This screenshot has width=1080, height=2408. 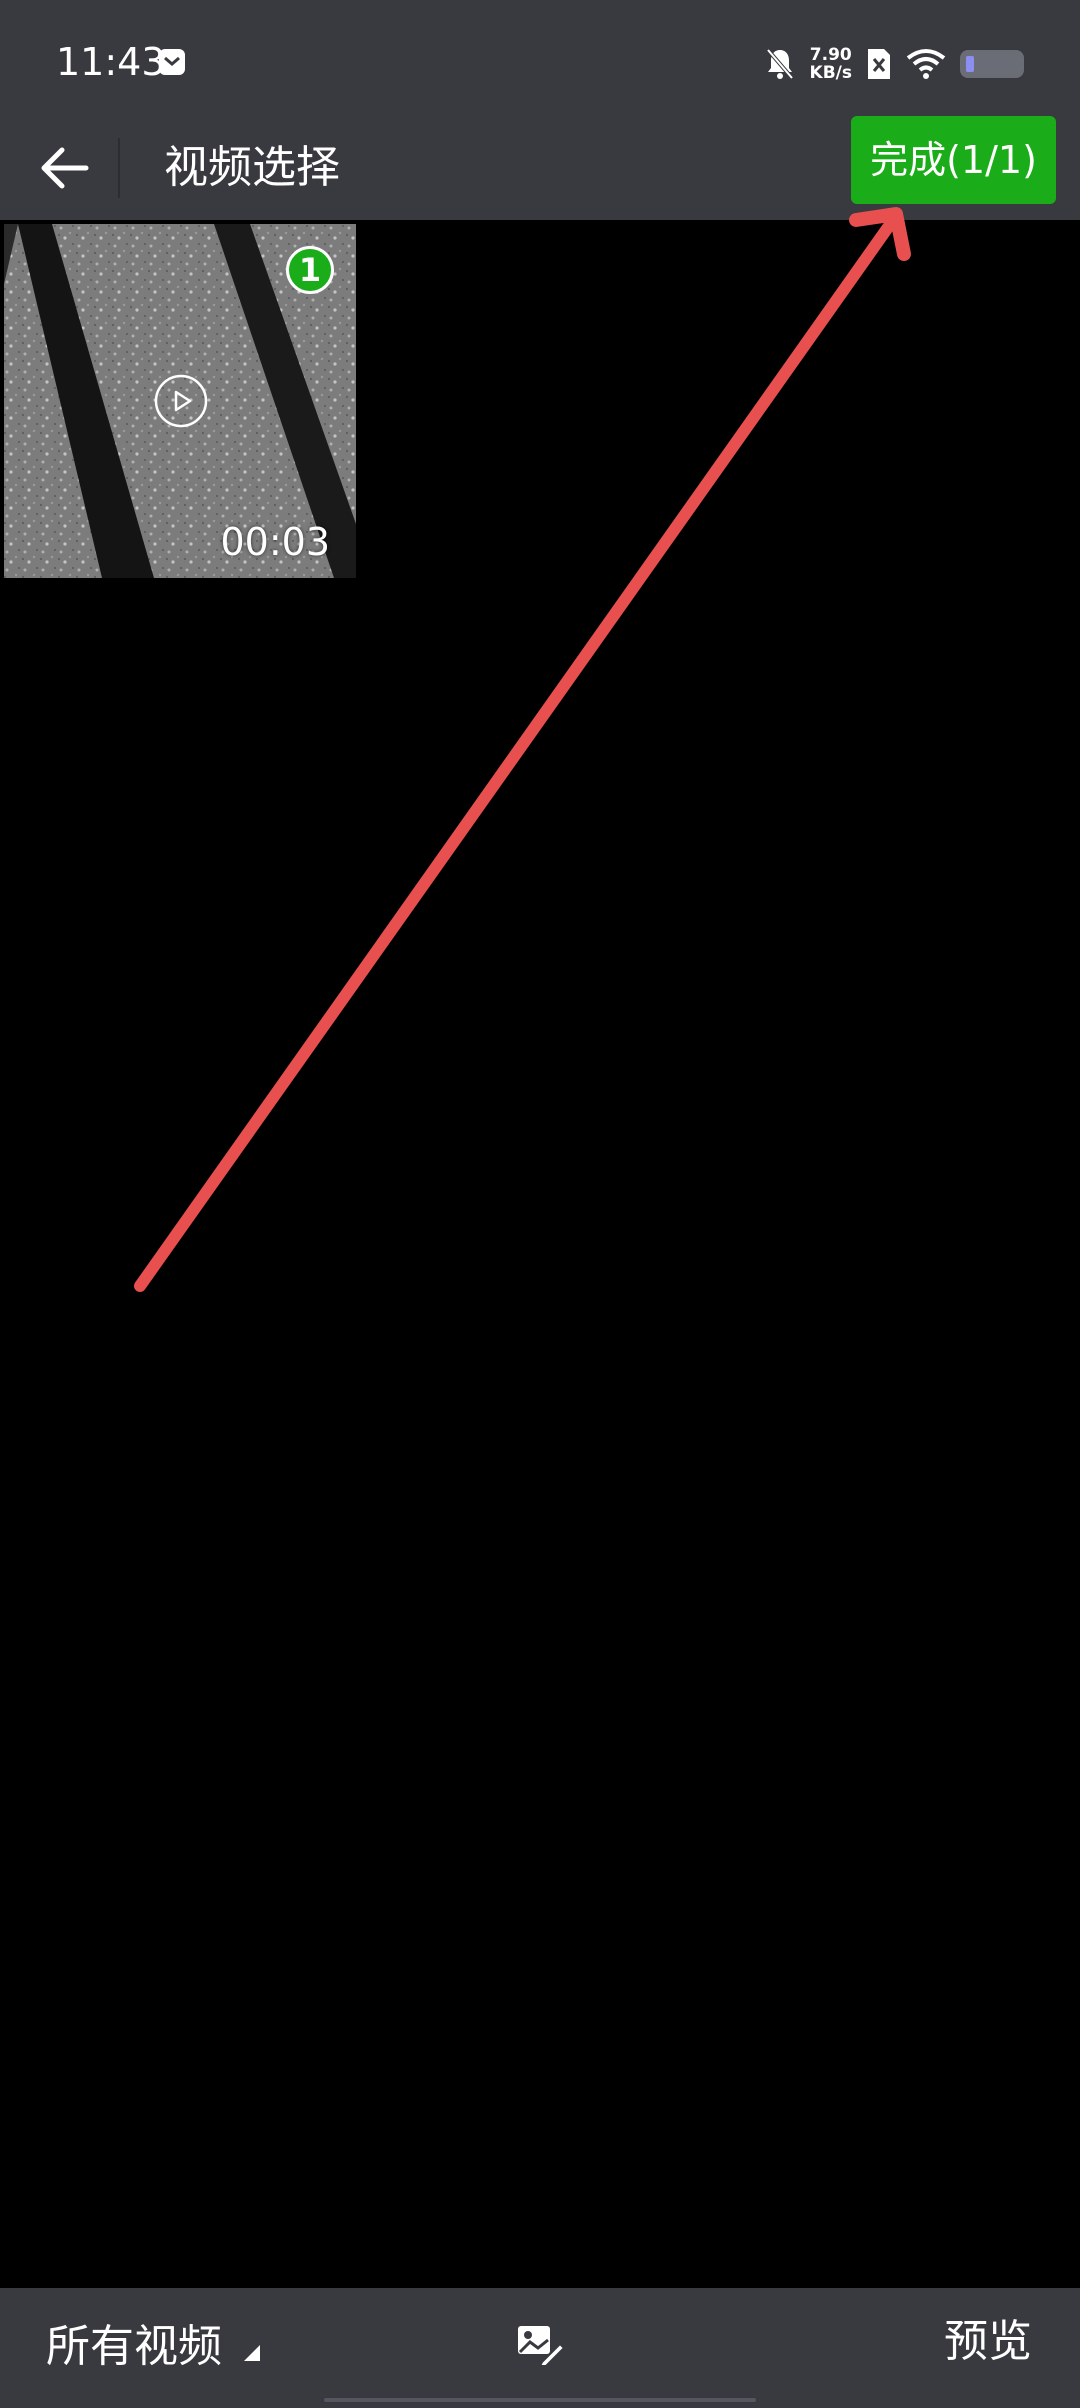 I want to click on message-notification-icon, so click(x=172, y=62).